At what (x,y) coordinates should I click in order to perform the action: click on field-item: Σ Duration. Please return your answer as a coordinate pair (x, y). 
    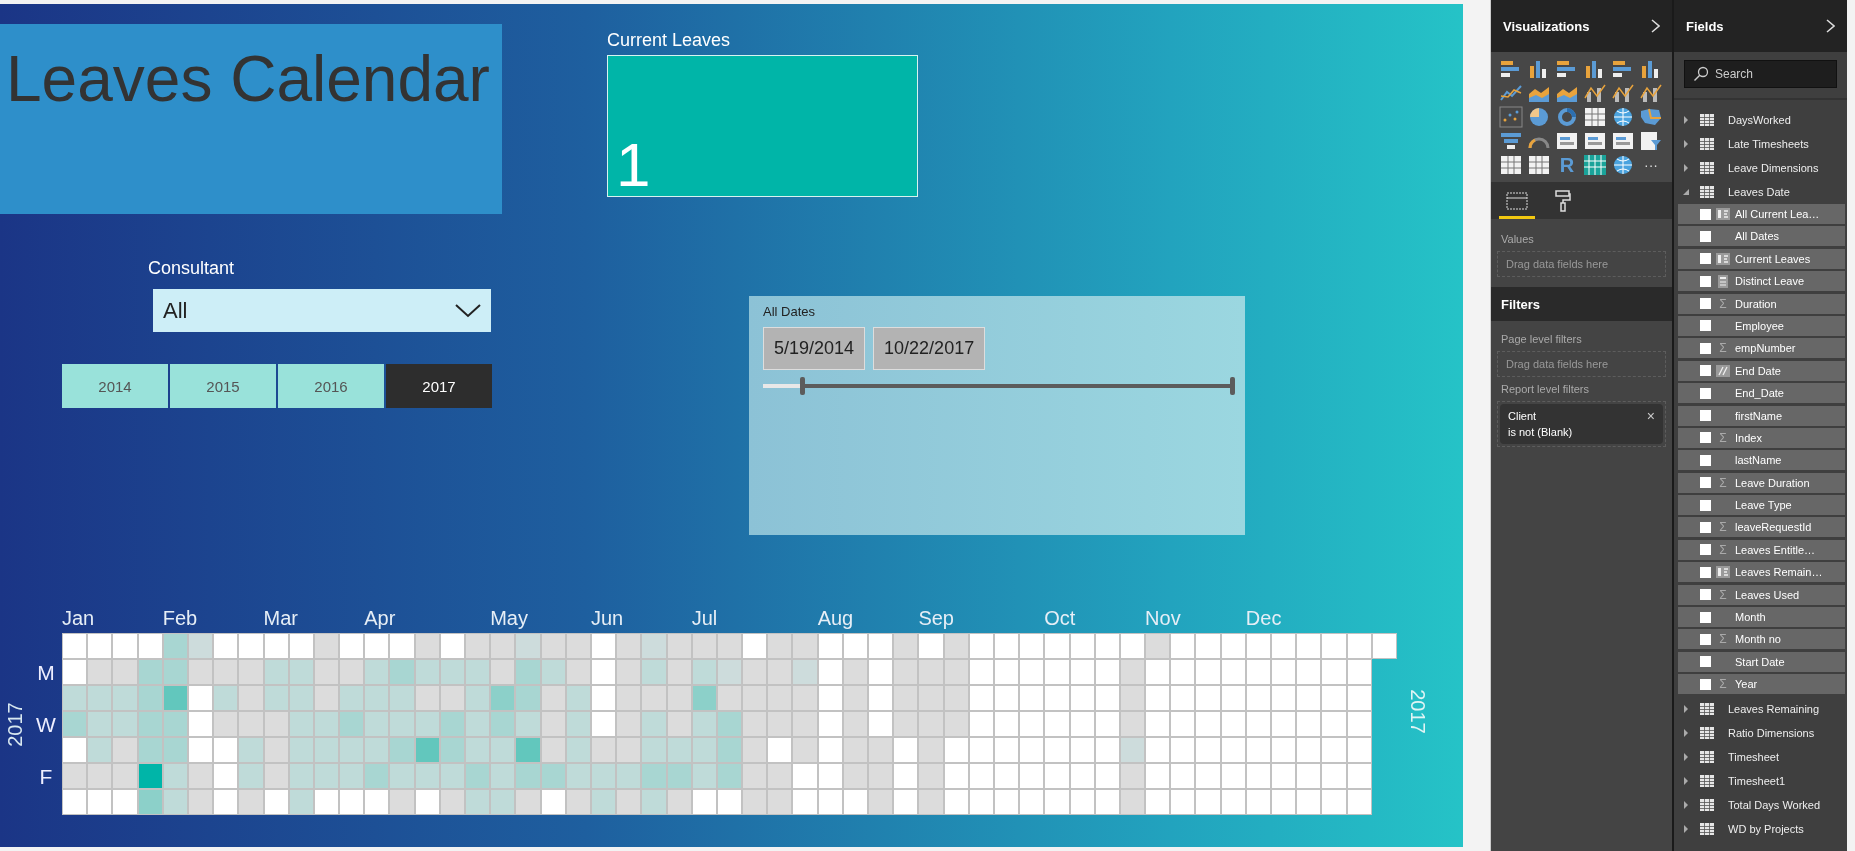
    Looking at the image, I should click on (1761, 303).